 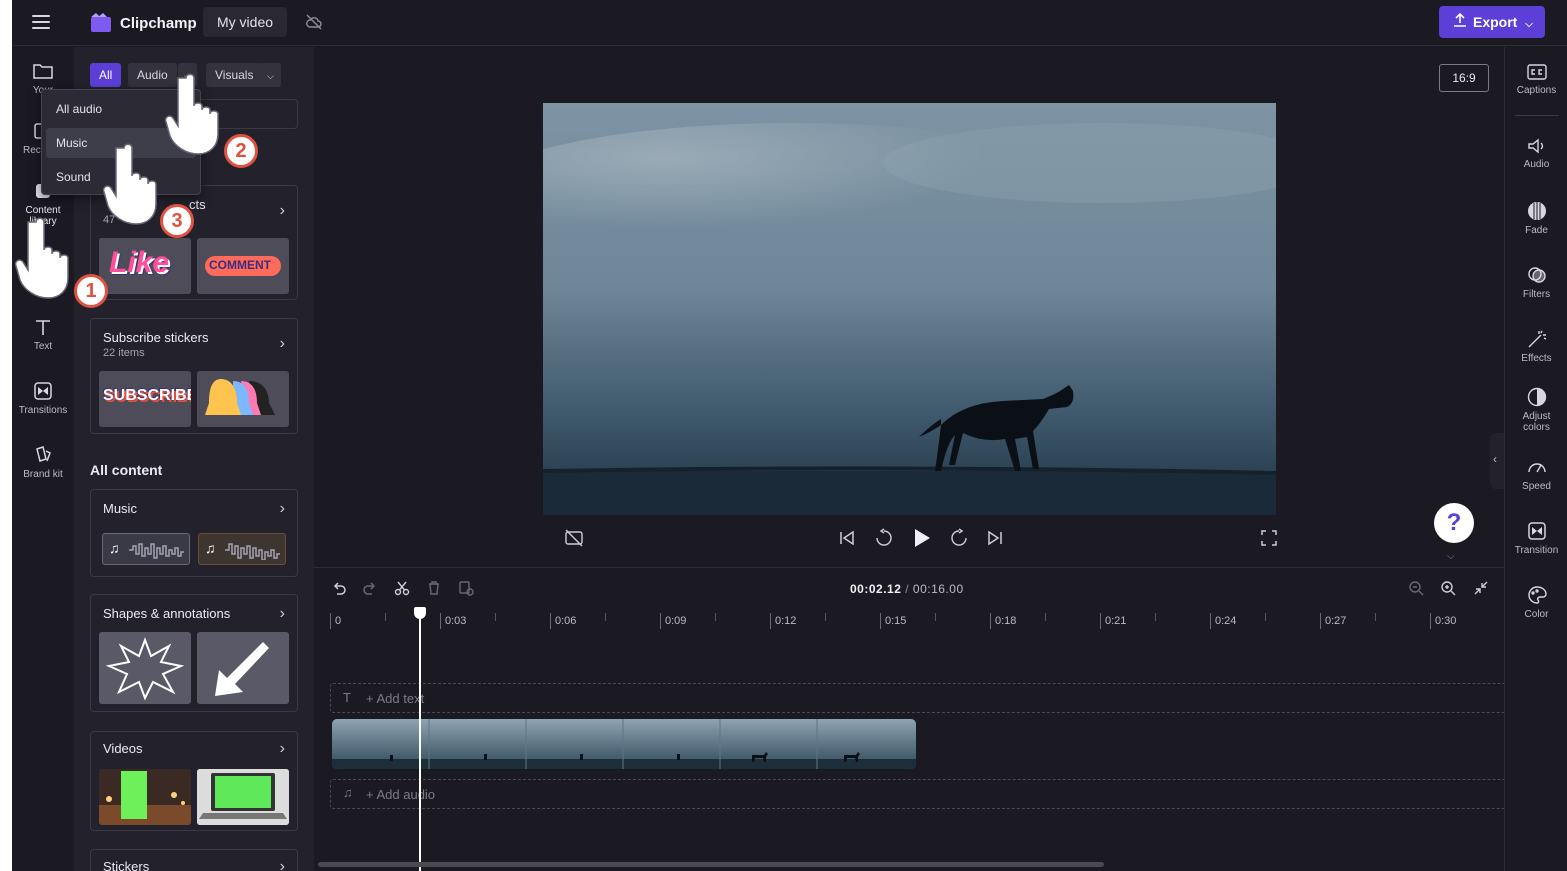 I want to click on fade-icon, so click(x=1536, y=211).